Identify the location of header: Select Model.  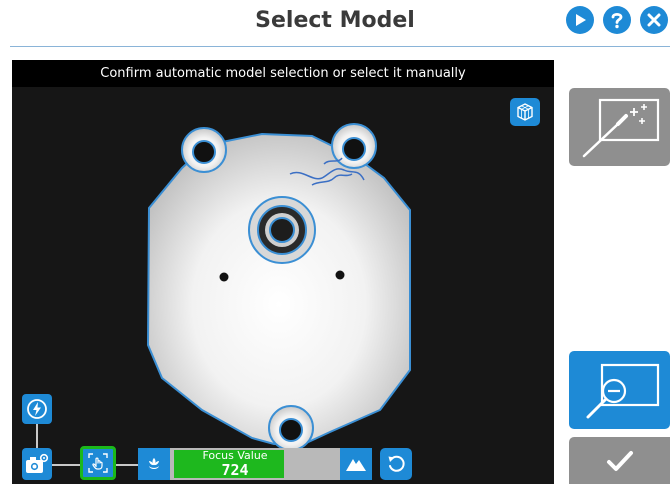
(335, 23).